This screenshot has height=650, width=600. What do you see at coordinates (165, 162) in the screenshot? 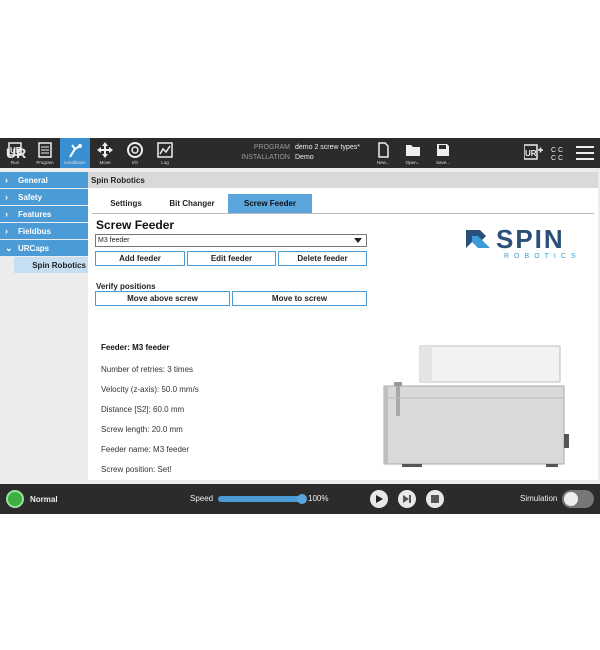
I see `log-label: Log` at bounding box center [165, 162].